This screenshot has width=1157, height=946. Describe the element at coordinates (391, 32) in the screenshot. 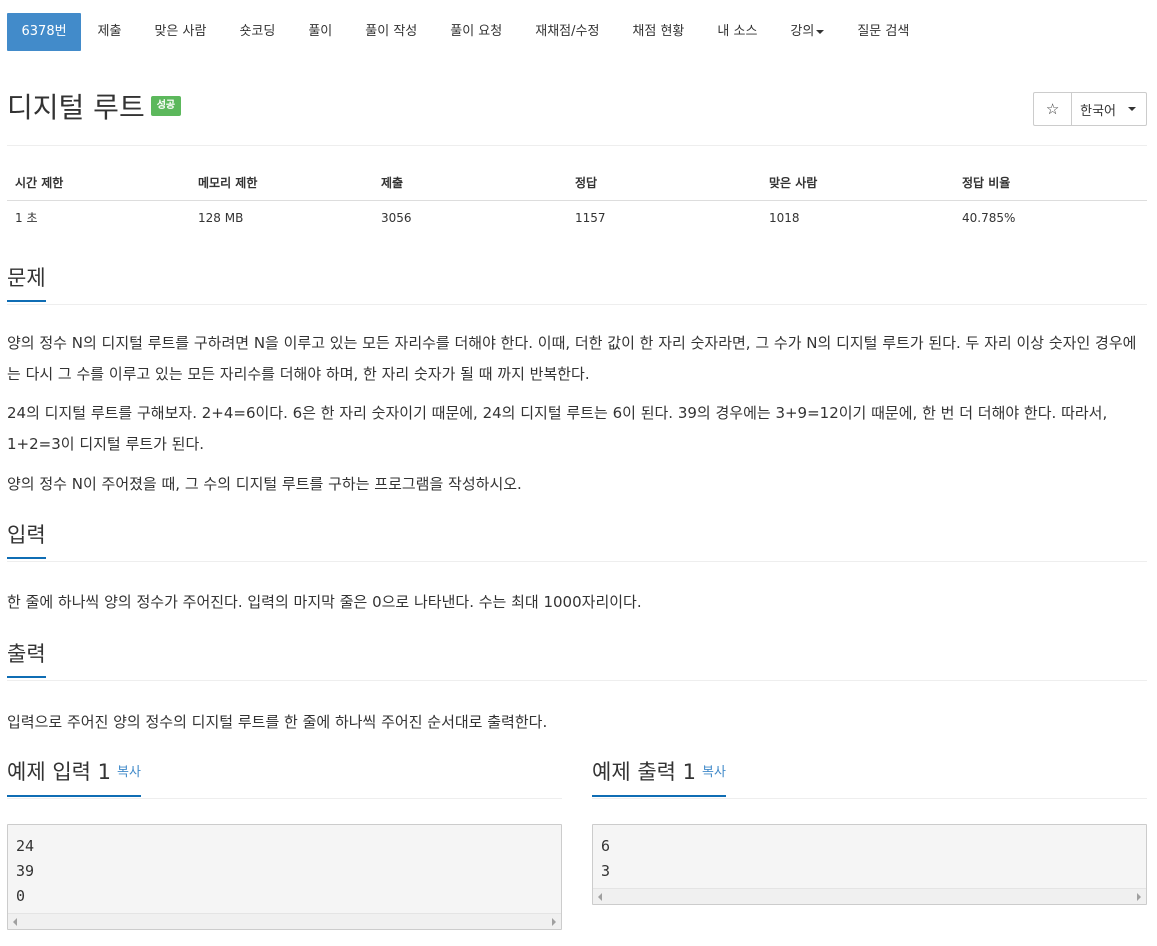

I see `tab-write-solution: 풀이 작성` at that location.